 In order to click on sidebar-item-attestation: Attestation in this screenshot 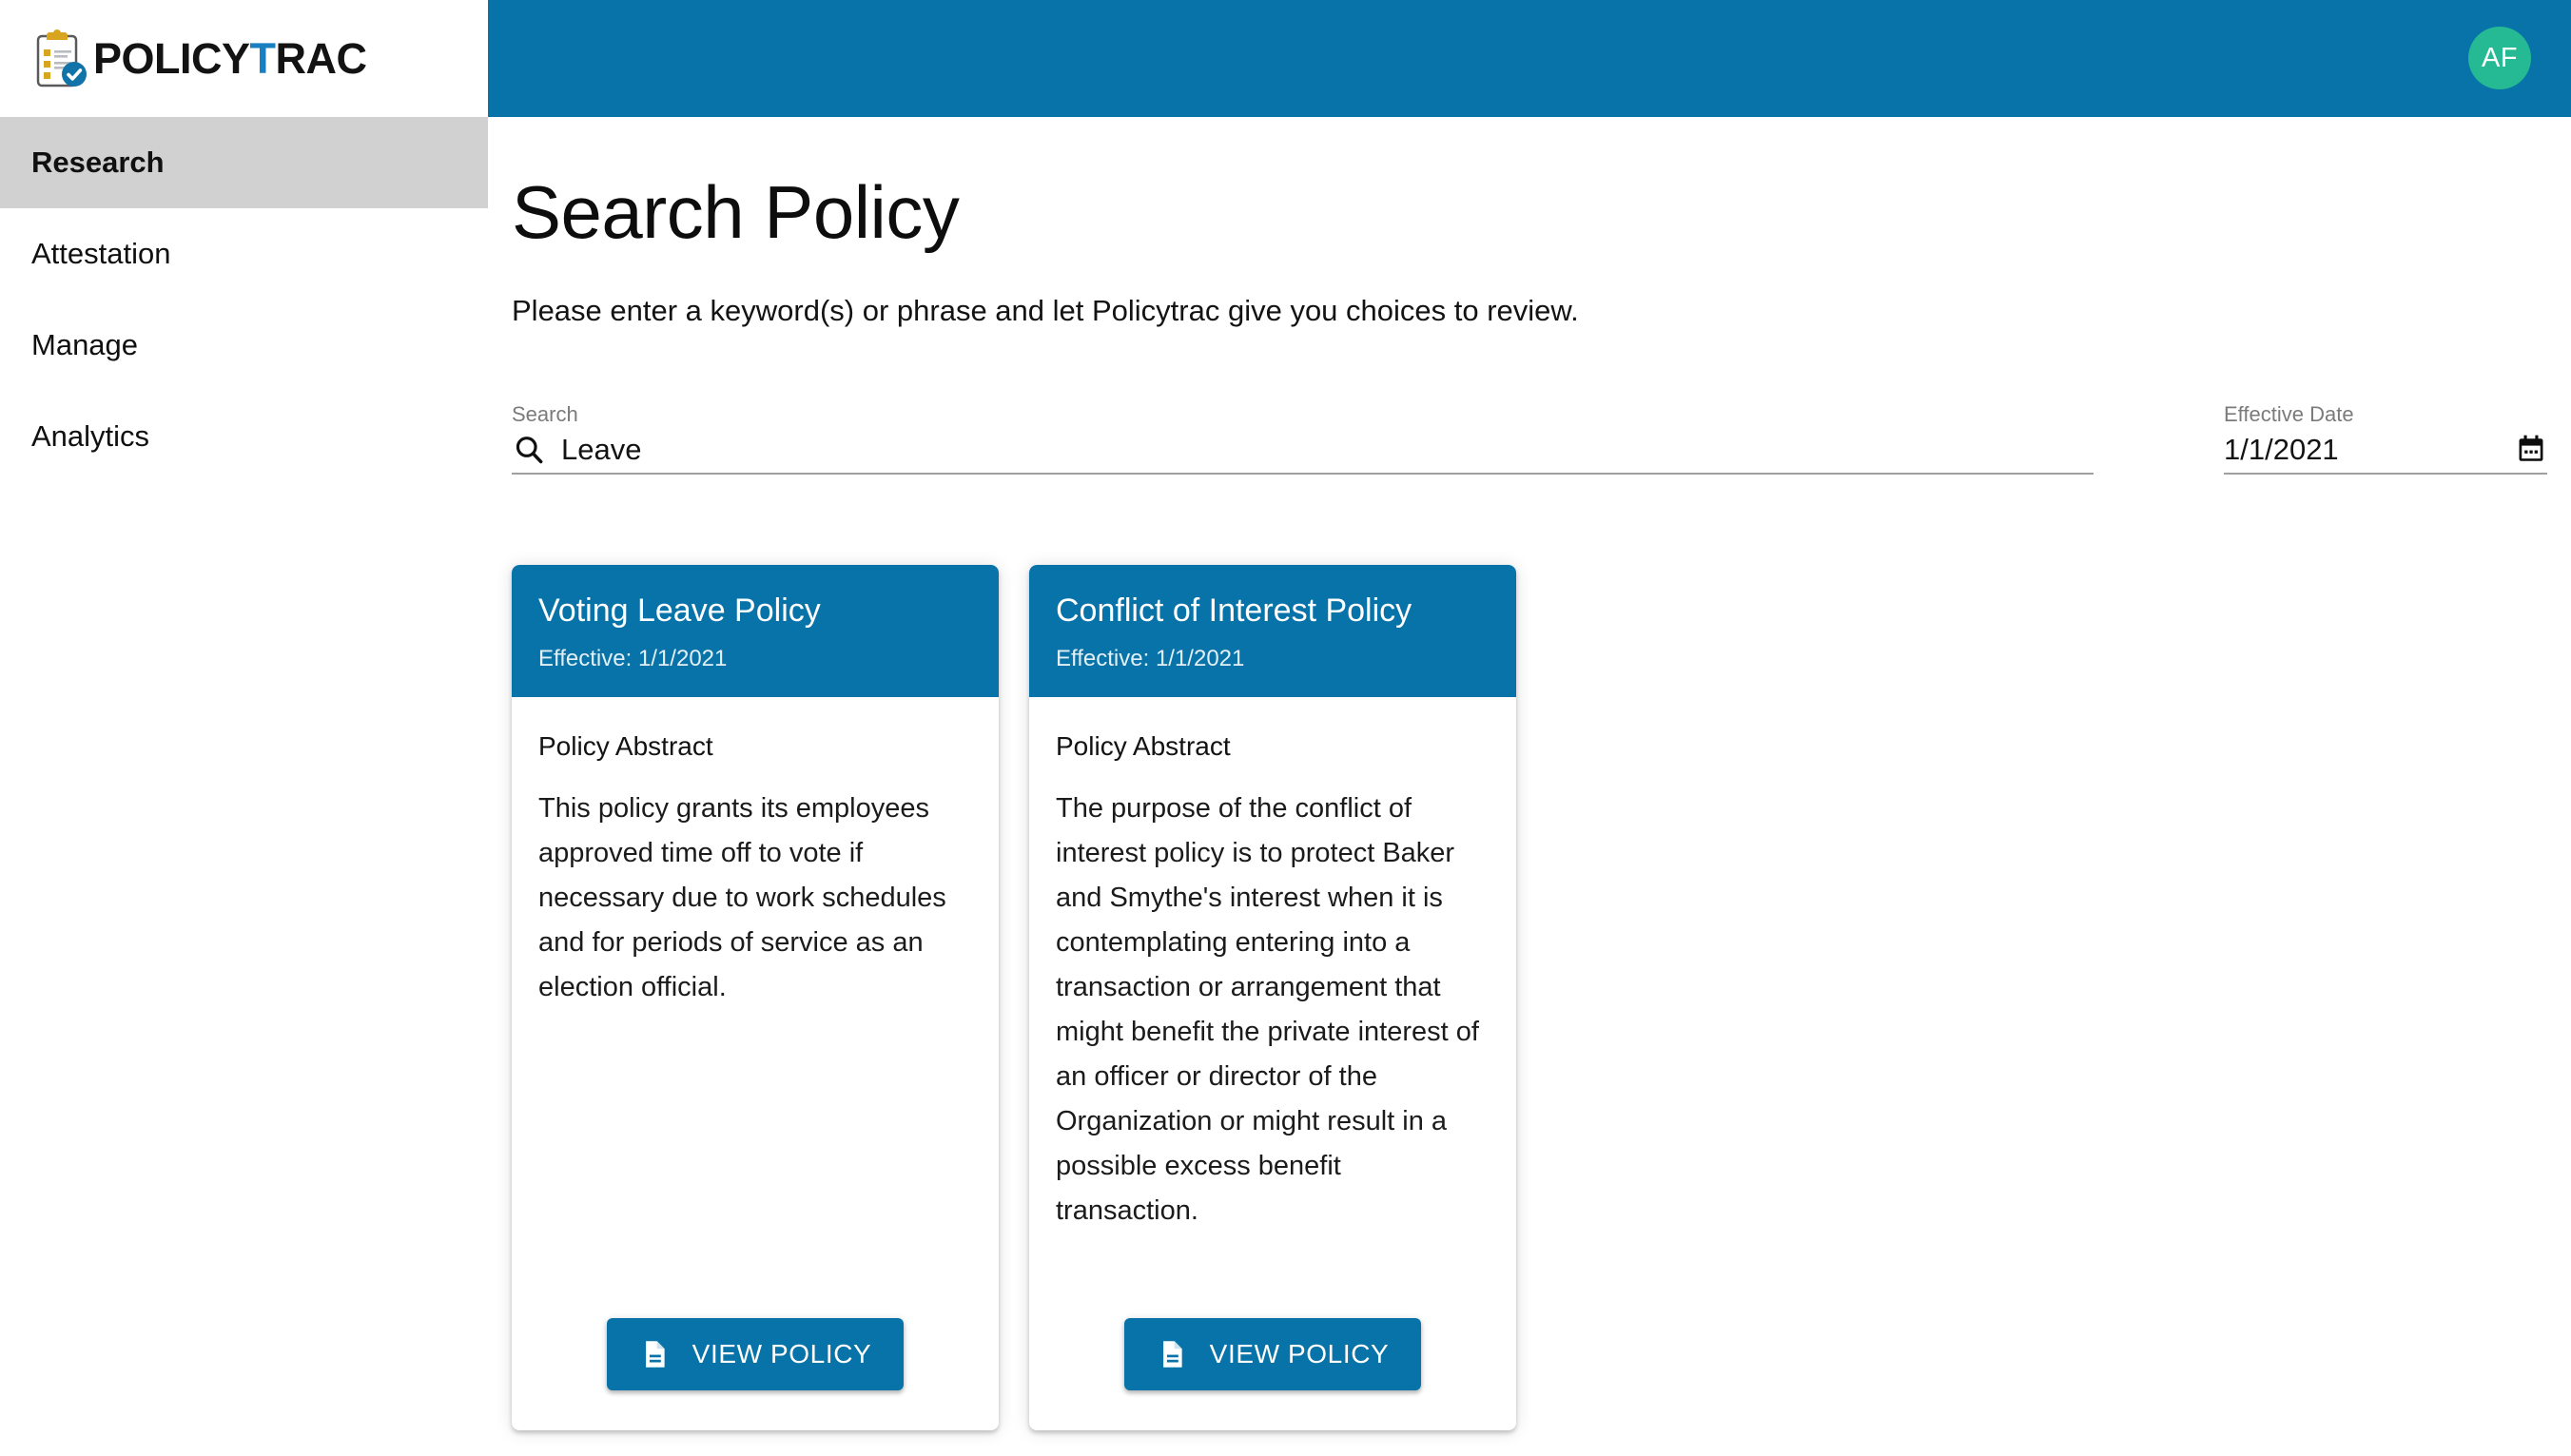, I will do `click(244, 254)`.